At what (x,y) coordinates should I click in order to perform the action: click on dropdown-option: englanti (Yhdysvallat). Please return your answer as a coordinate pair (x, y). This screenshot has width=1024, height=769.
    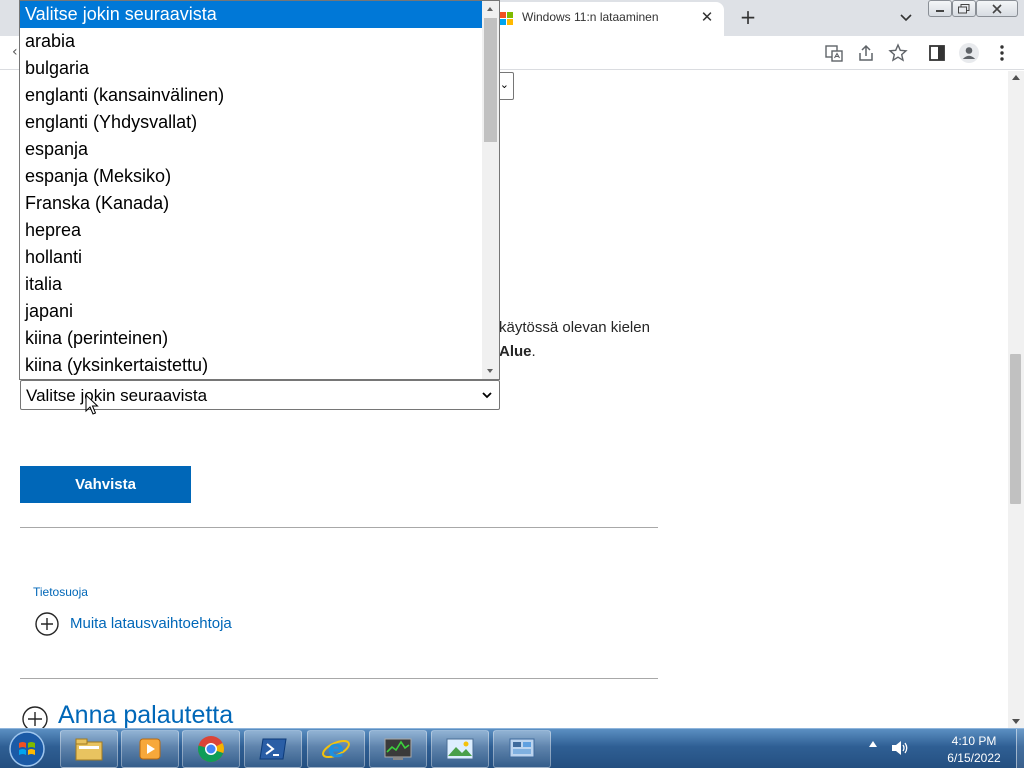
    Looking at the image, I should click on (252, 122).